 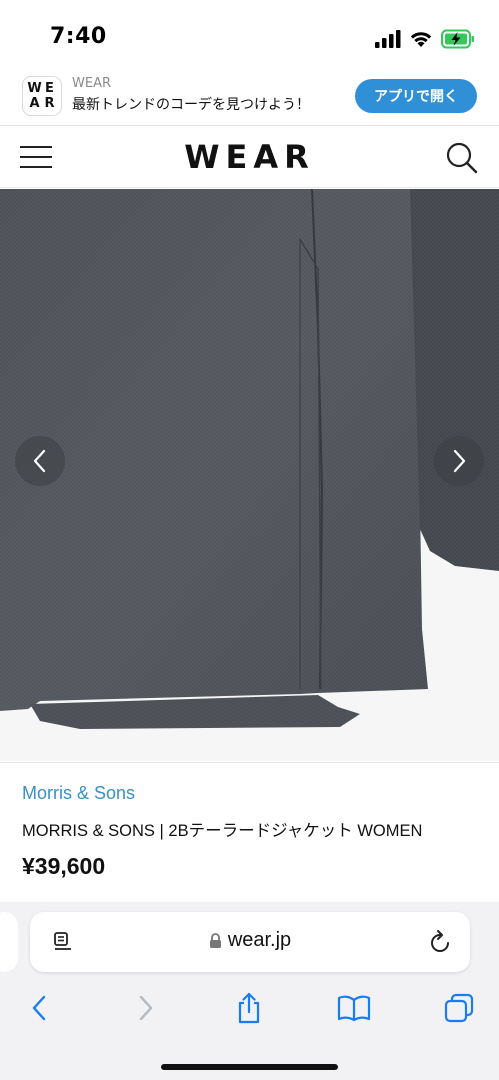 I want to click on tabs-button, so click(x=459, y=1008).